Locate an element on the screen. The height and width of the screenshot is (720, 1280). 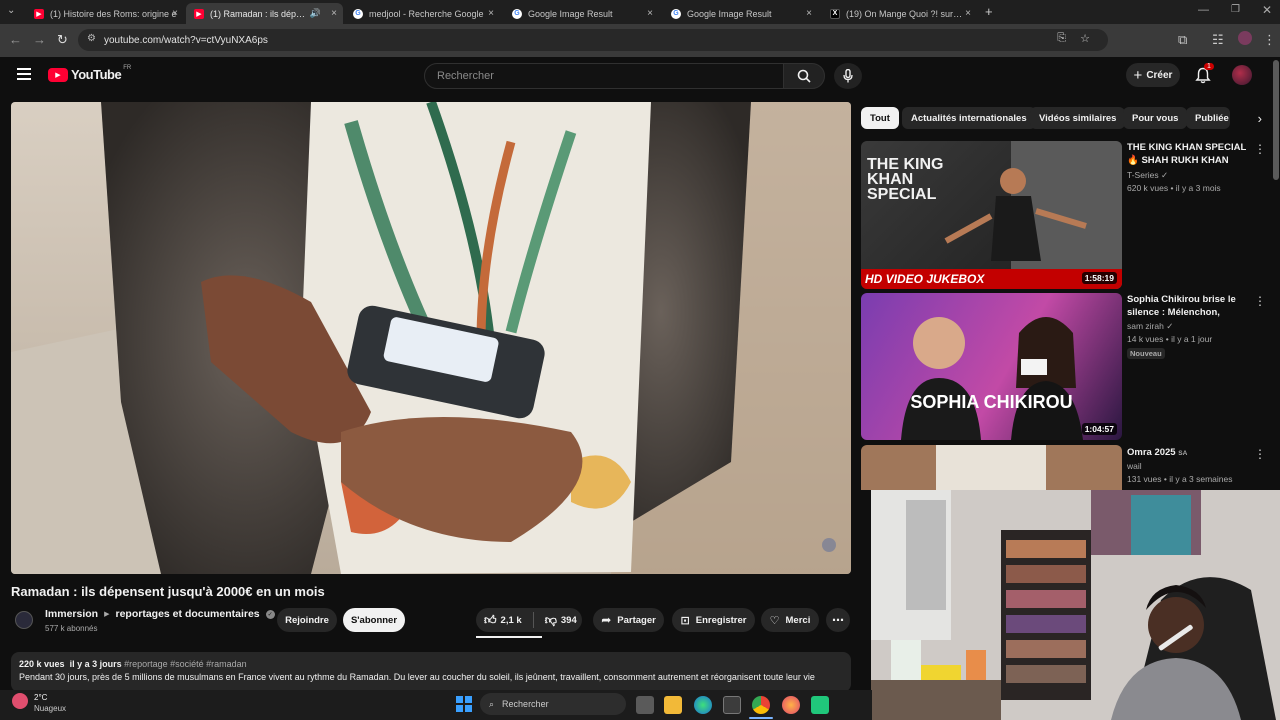
join-label: Rejoindre is located at coordinates (307, 620).